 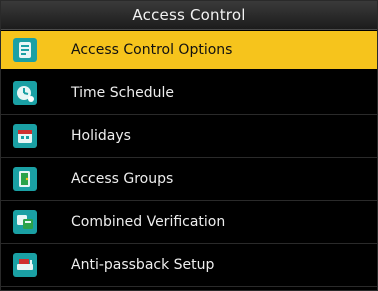 What do you see at coordinates (25, 179) in the screenshot?
I see `access-groups-icon` at bounding box center [25, 179].